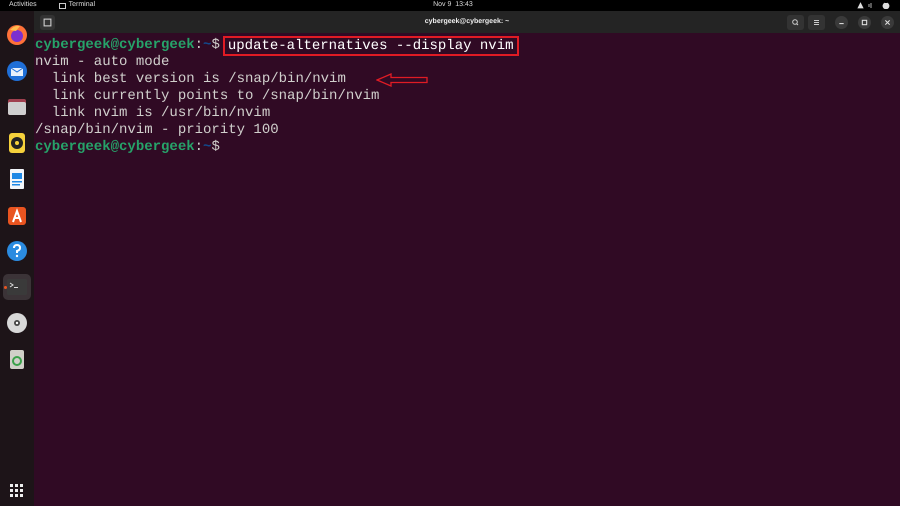  Describe the element at coordinates (841, 22) in the screenshot. I see `minimize-icon` at that location.